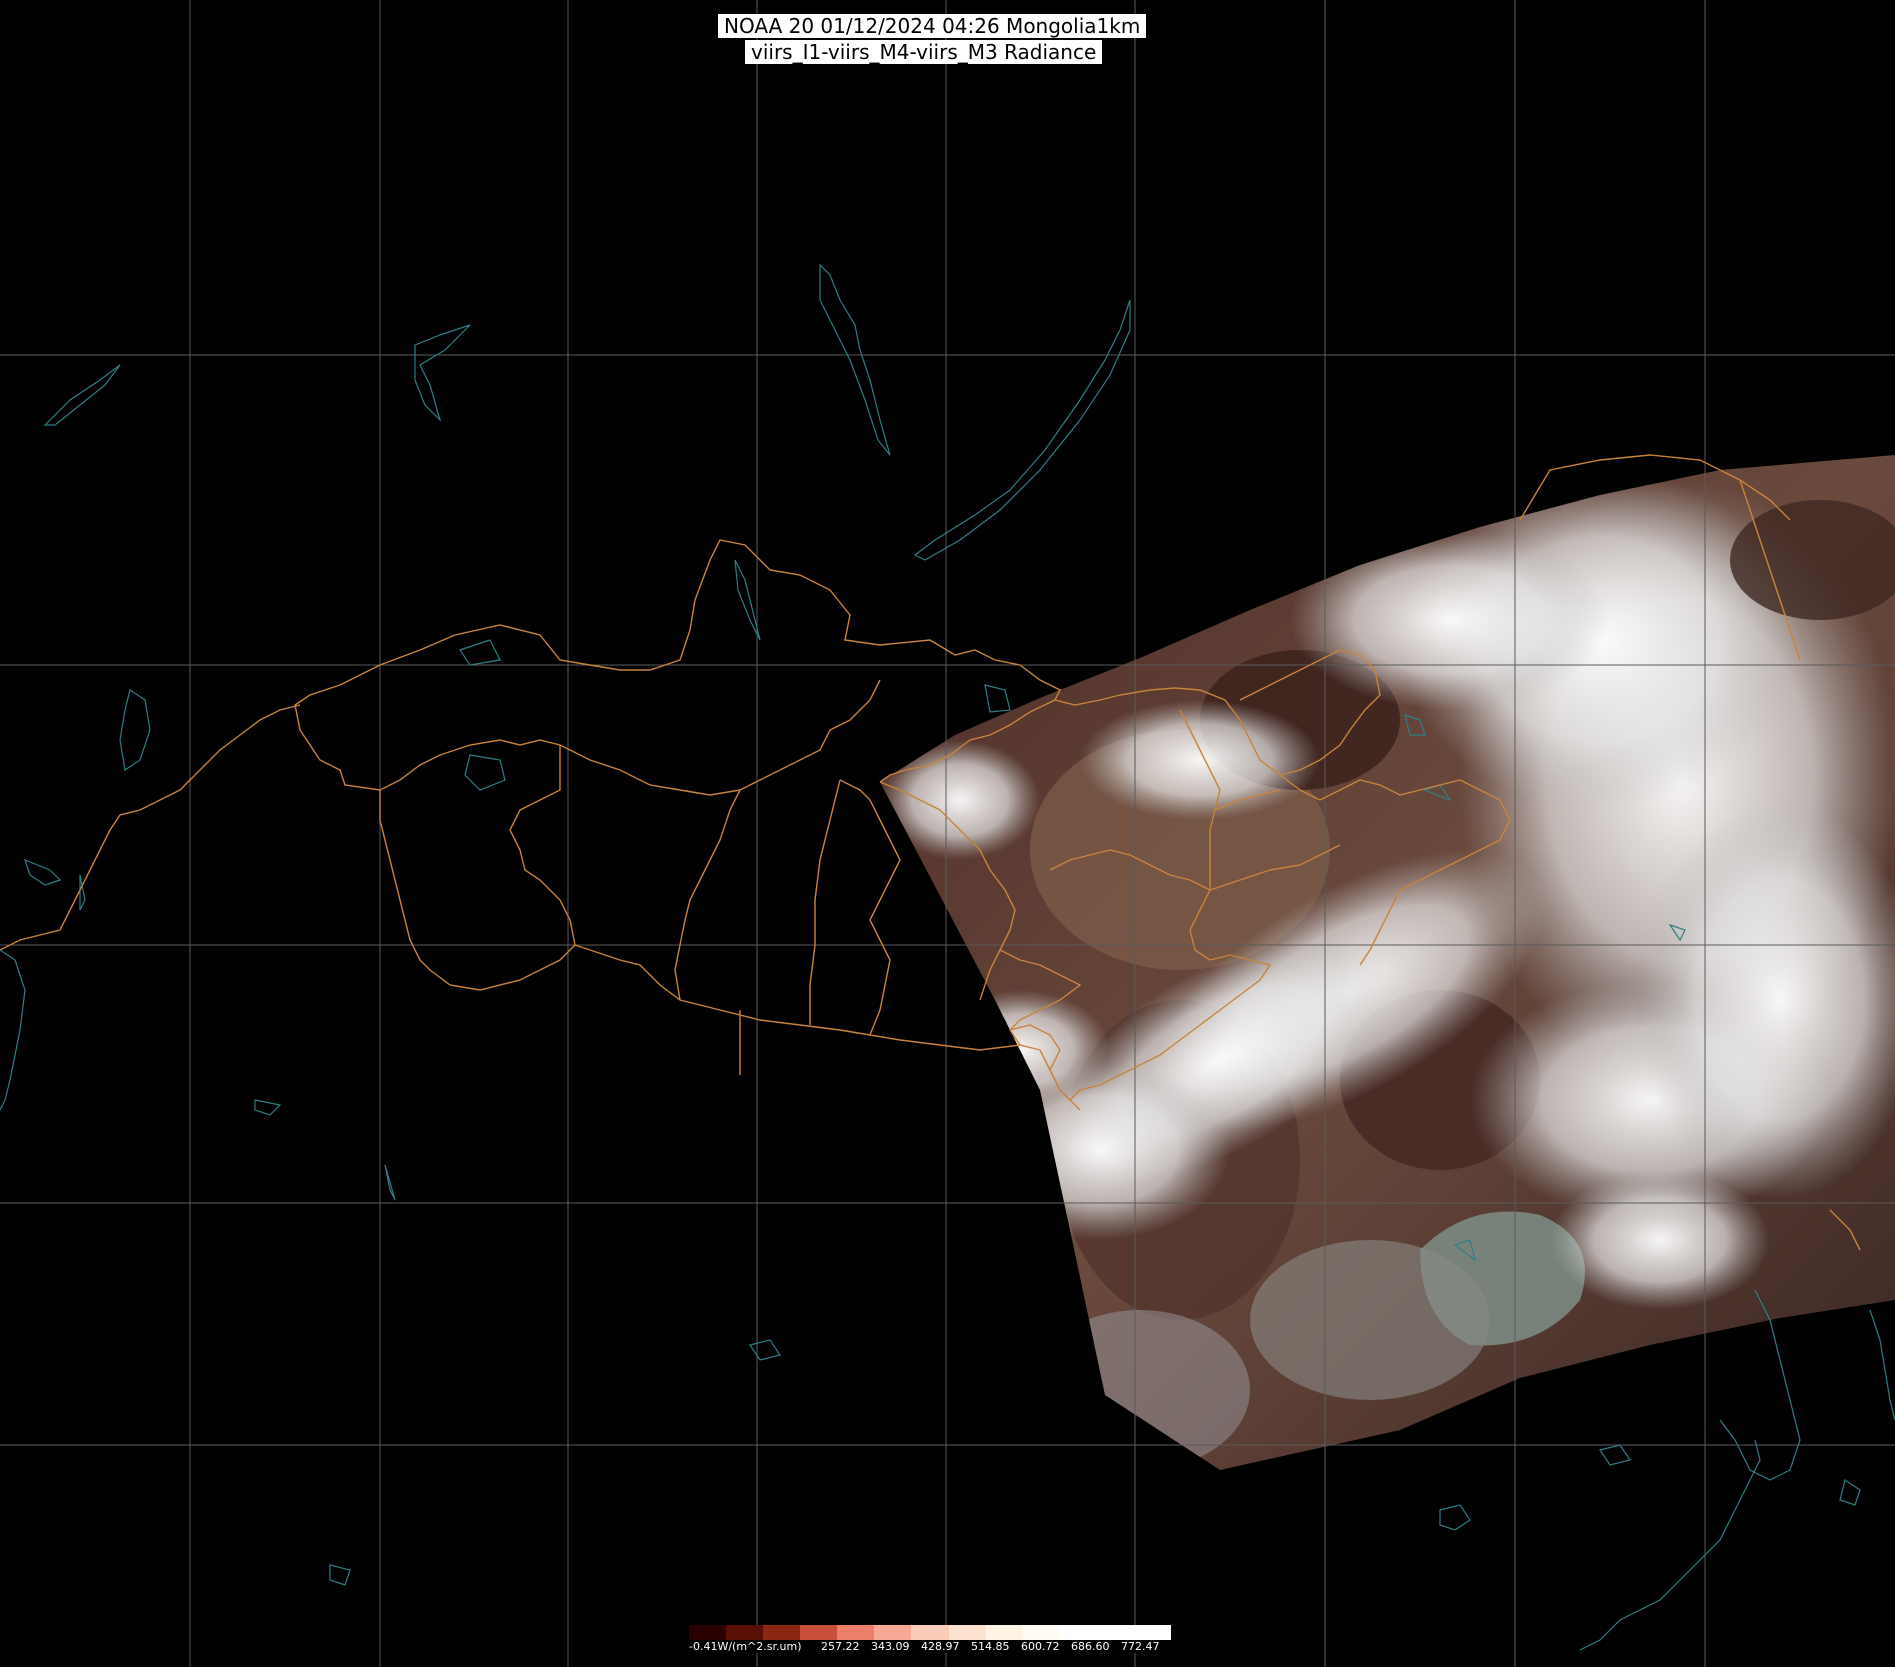 This screenshot has height=1667, width=1895. I want to click on colorbar-label: 600.72, so click(1040, 1646).